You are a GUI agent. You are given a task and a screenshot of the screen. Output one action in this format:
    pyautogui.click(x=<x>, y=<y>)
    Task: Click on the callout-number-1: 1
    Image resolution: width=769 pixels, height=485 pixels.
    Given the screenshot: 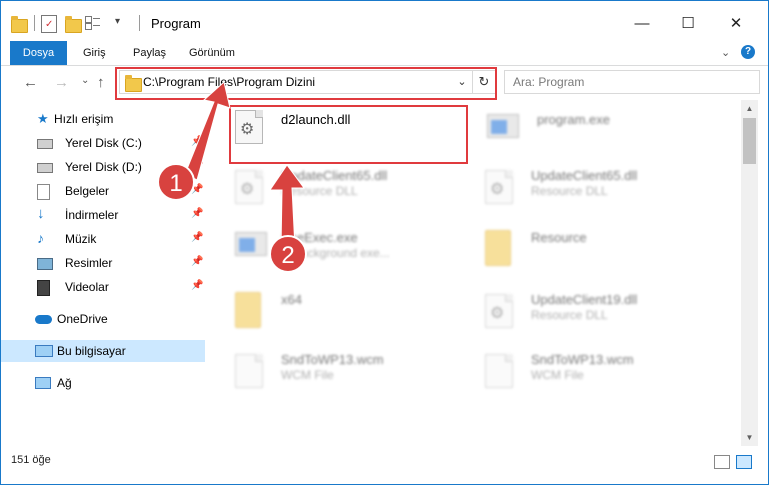 What is the action you would take?
    pyautogui.click(x=175, y=183)
    